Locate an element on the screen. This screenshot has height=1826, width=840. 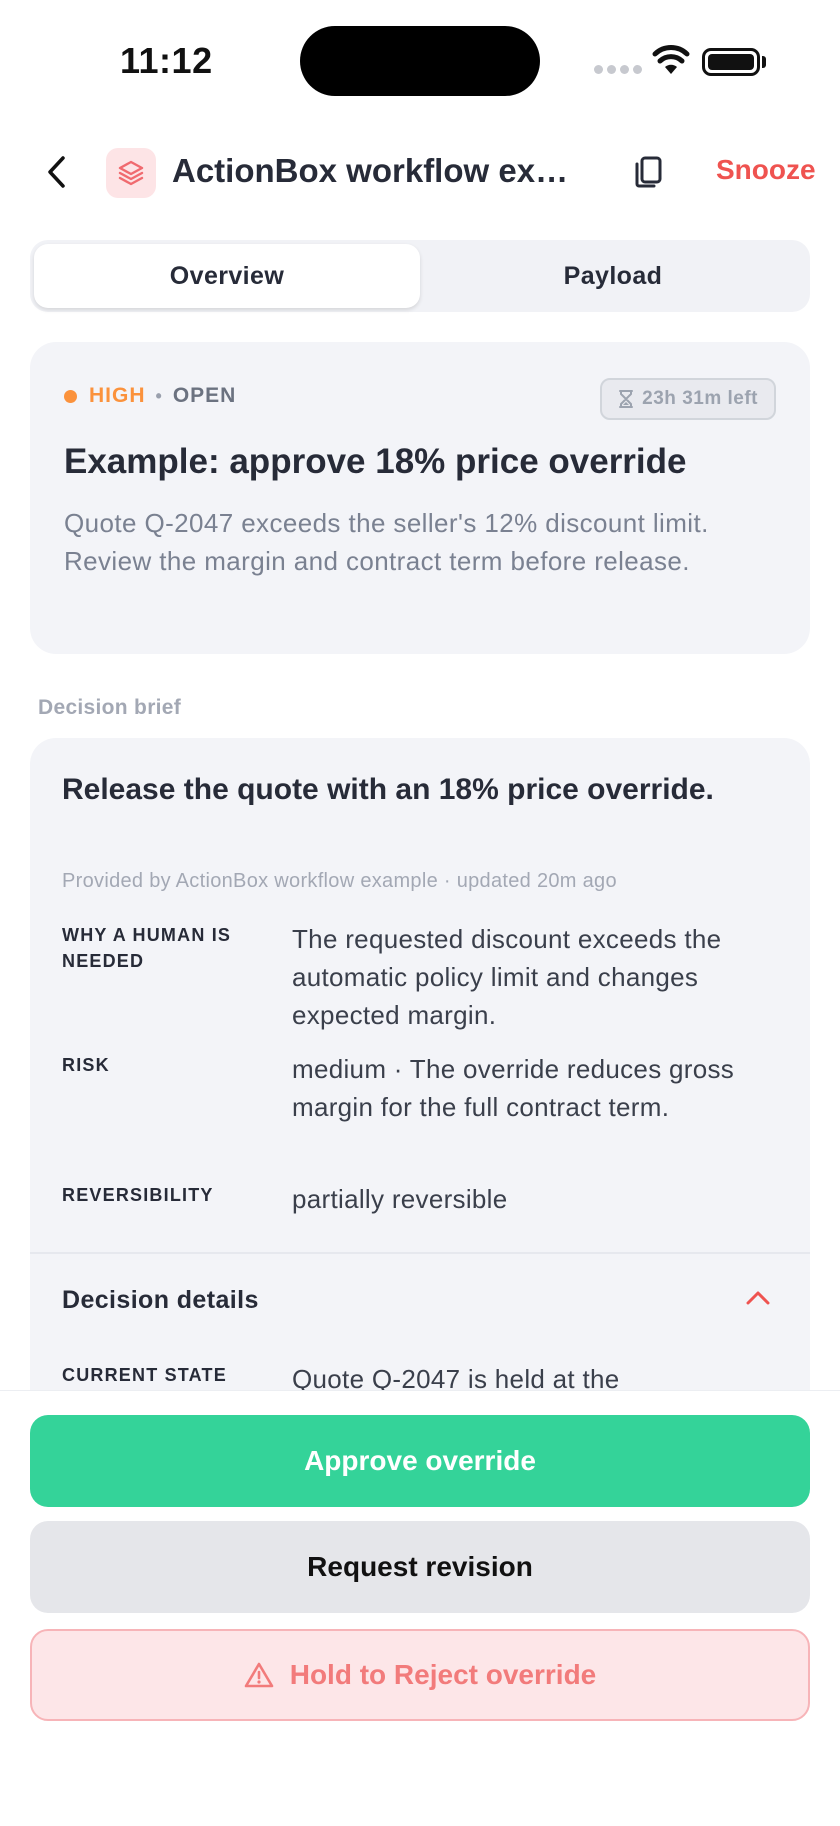
field-key: REVERSIBILITY is located at coordinates (138, 1195).